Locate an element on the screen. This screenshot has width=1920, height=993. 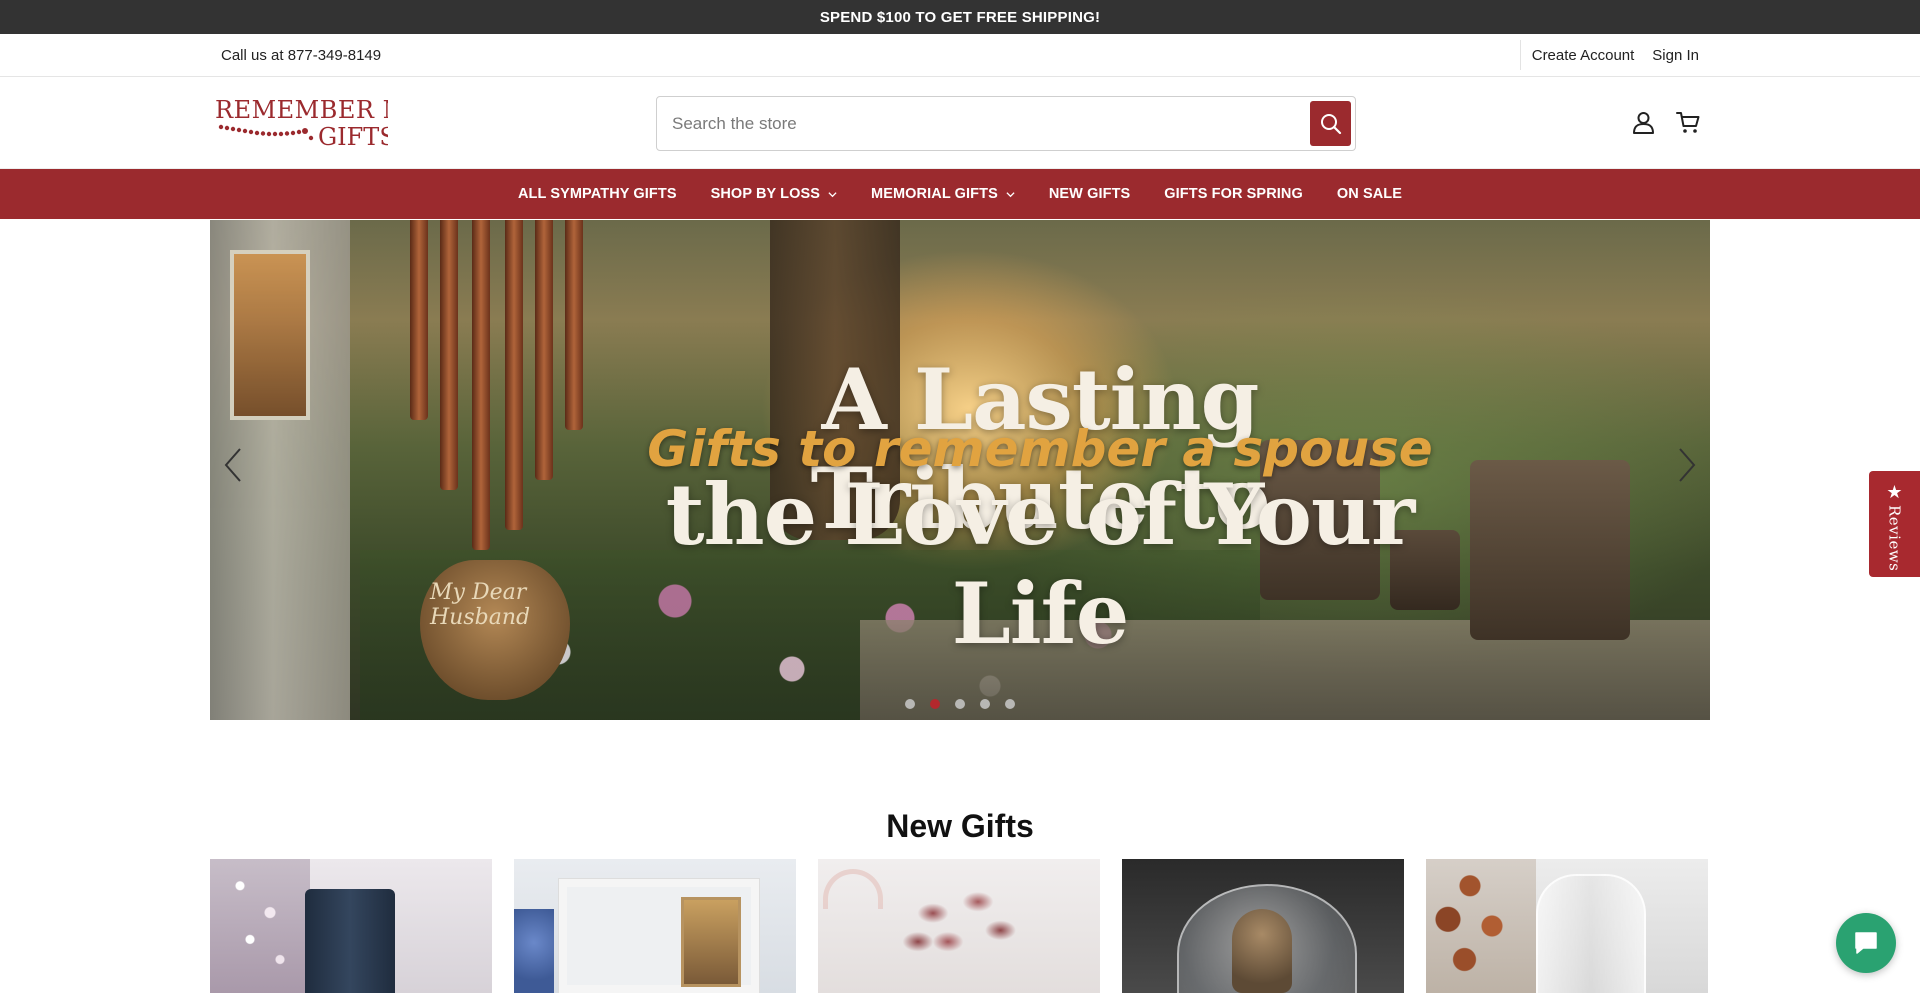
heart-ornament-image: My Dear Husband is located at coordinates (495, 630).